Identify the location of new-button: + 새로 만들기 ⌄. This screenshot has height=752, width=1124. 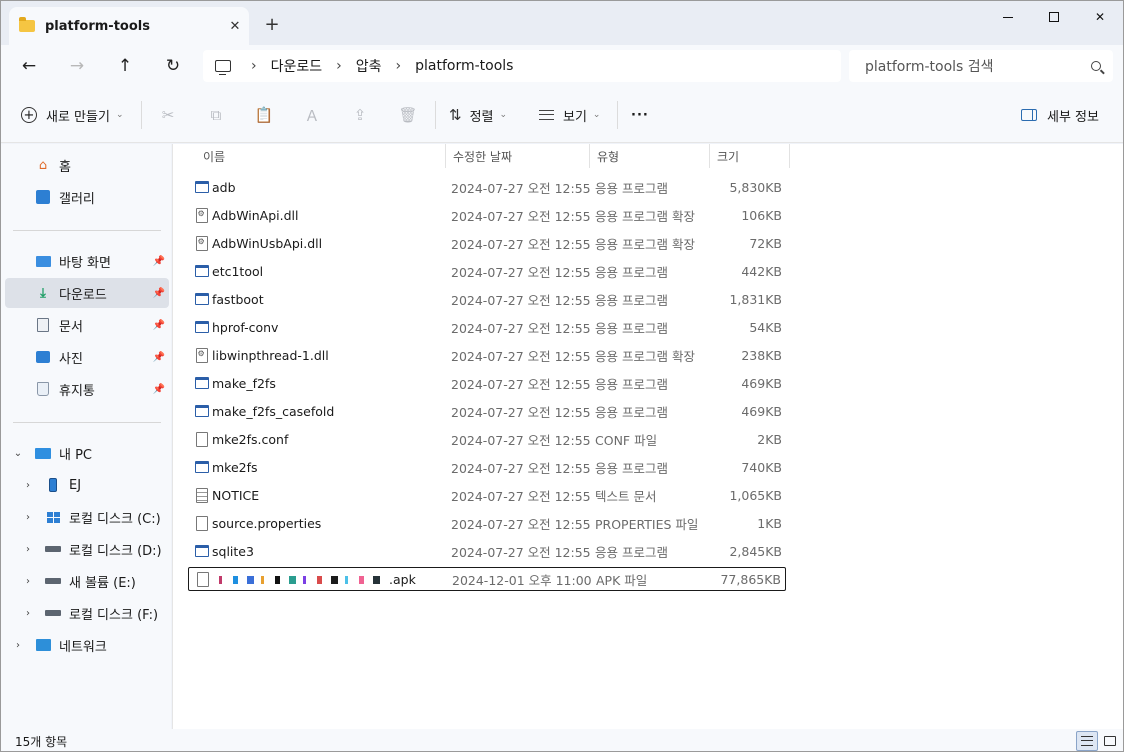
(72, 115).